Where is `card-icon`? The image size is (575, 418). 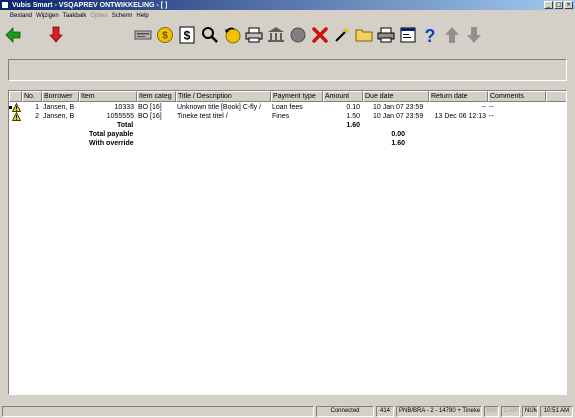 card-icon is located at coordinates (143, 35).